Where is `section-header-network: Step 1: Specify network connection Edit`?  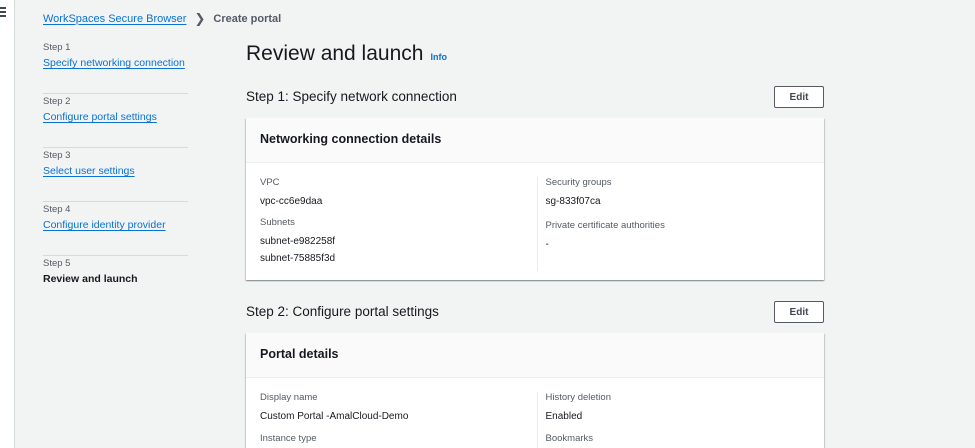
section-header-network: Step 1: Specify network connection Edit is located at coordinates (535, 96).